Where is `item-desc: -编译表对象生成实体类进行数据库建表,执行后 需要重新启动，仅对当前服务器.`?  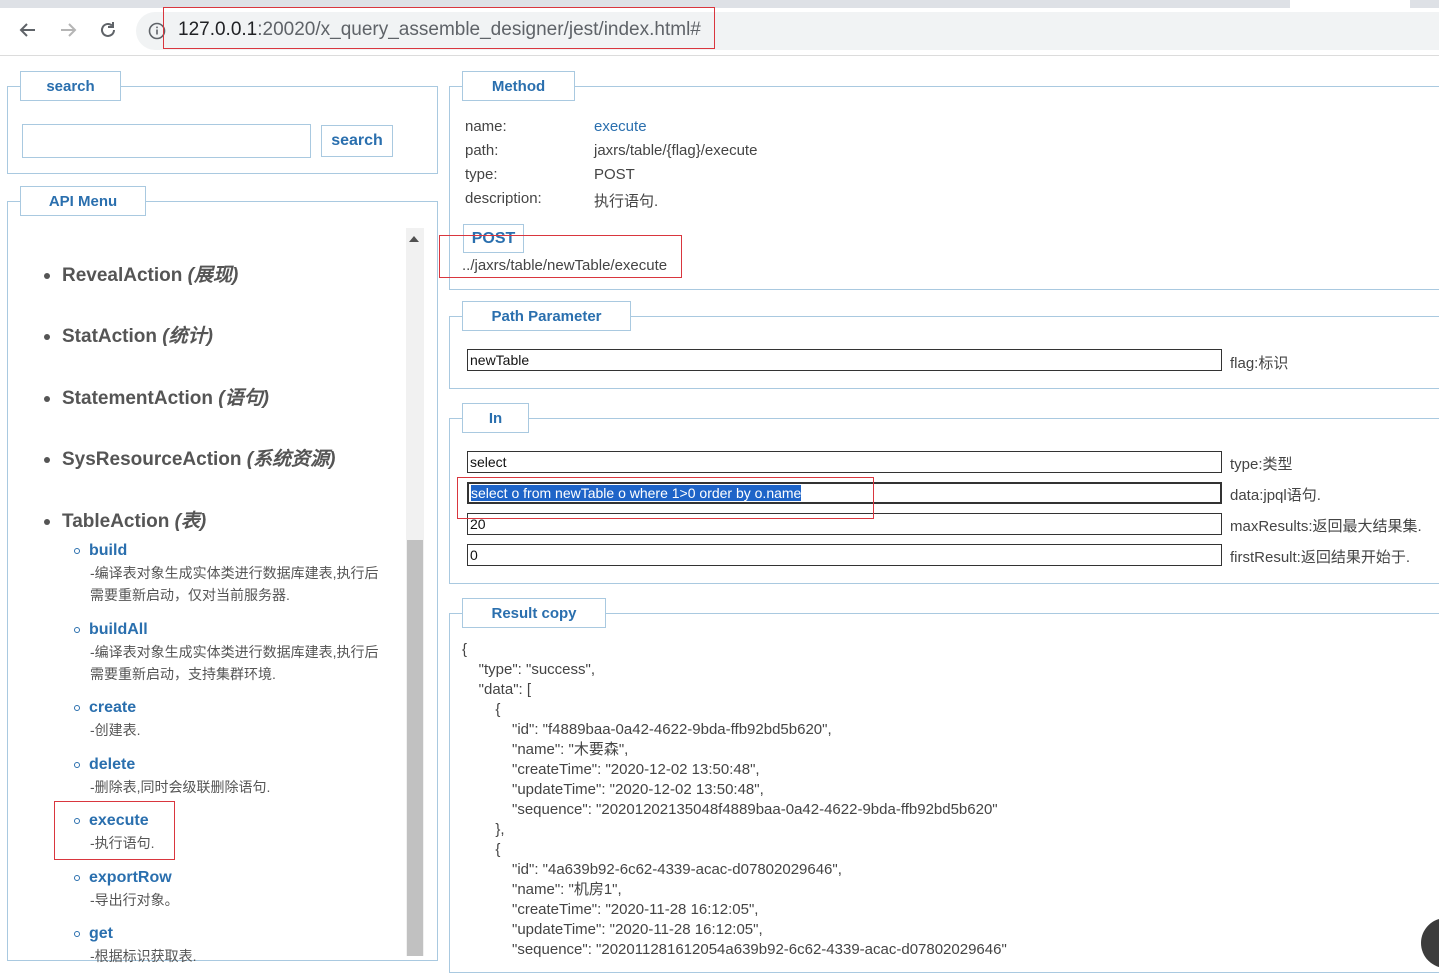
item-desc: -编译表对象生成实体类进行数据库建表,执行后 需要重新启动，仅对当前服务器. is located at coordinates (247, 584).